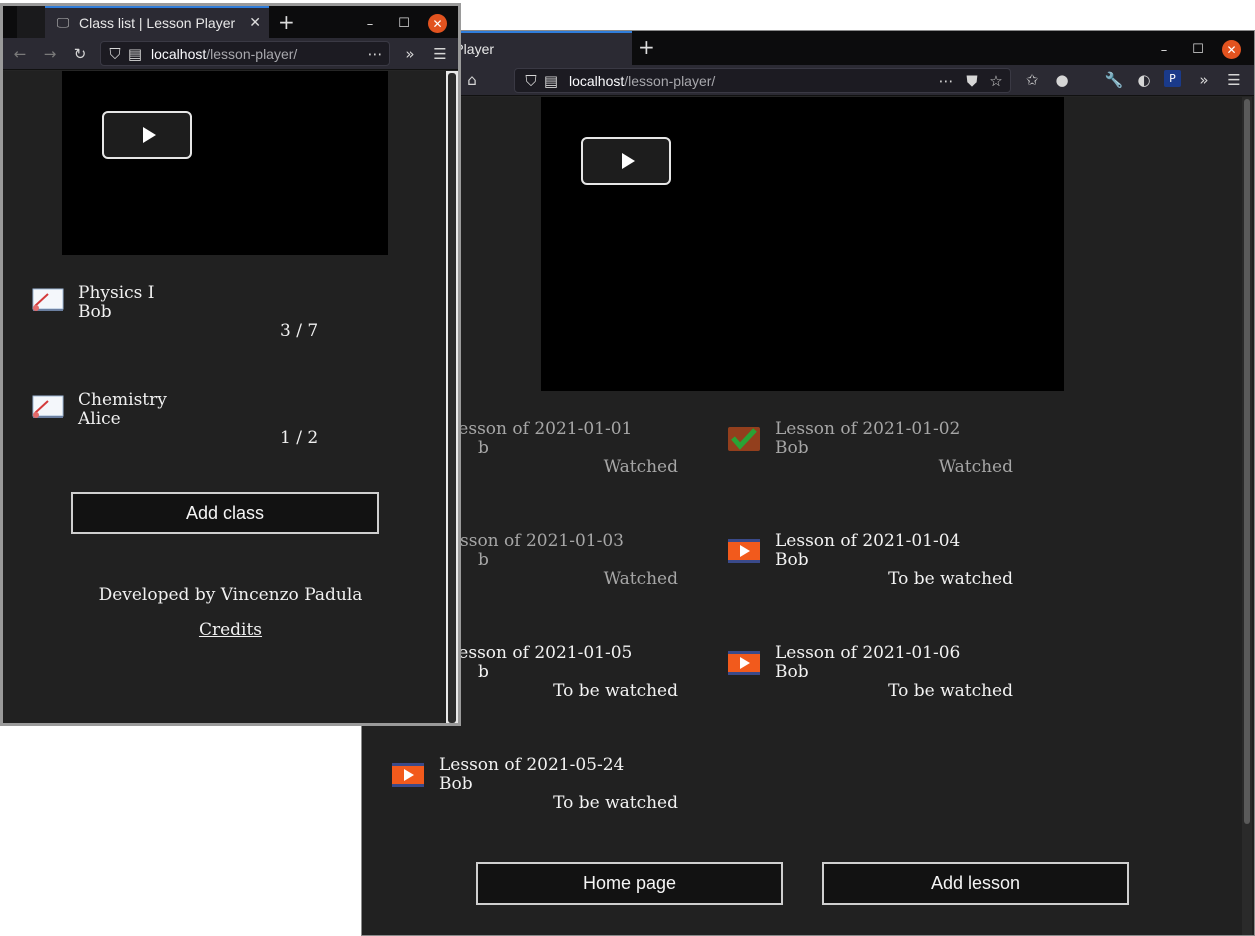 Image resolution: width=1255 pixels, height=936 pixels. Describe the element at coordinates (50, 54) in the screenshot. I see `forward-arrow-icon: →` at that location.